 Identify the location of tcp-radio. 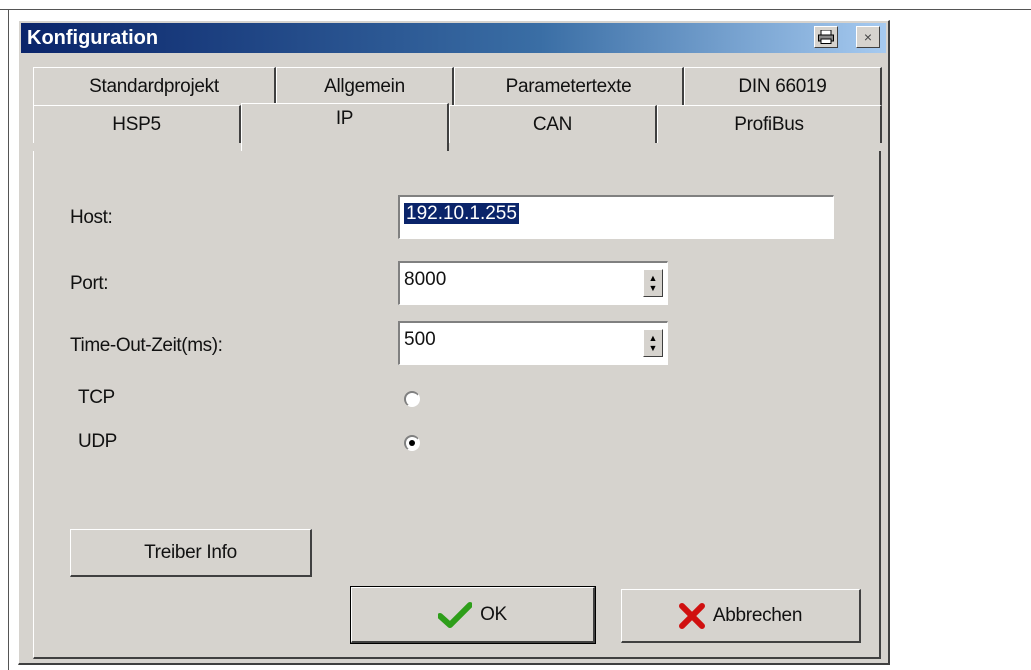
(412, 399).